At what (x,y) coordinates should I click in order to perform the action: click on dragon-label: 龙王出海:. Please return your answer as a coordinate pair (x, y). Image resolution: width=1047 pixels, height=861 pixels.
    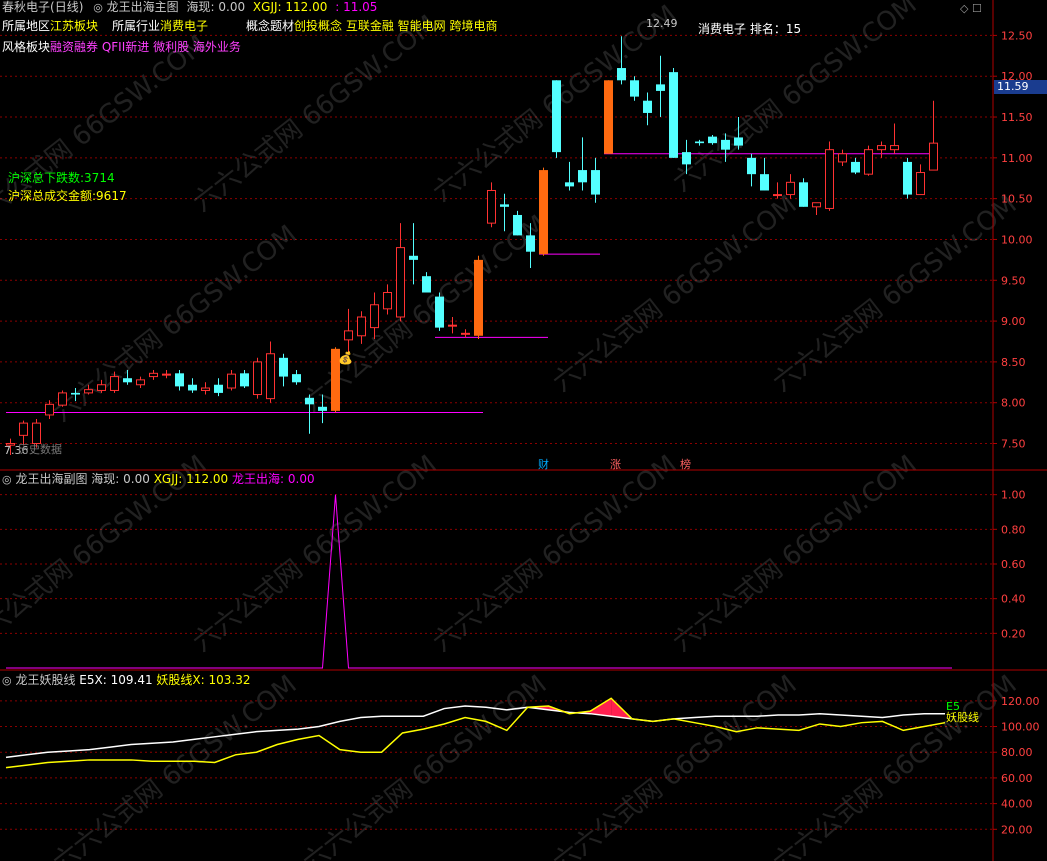
    Looking at the image, I should click on (258, 479).